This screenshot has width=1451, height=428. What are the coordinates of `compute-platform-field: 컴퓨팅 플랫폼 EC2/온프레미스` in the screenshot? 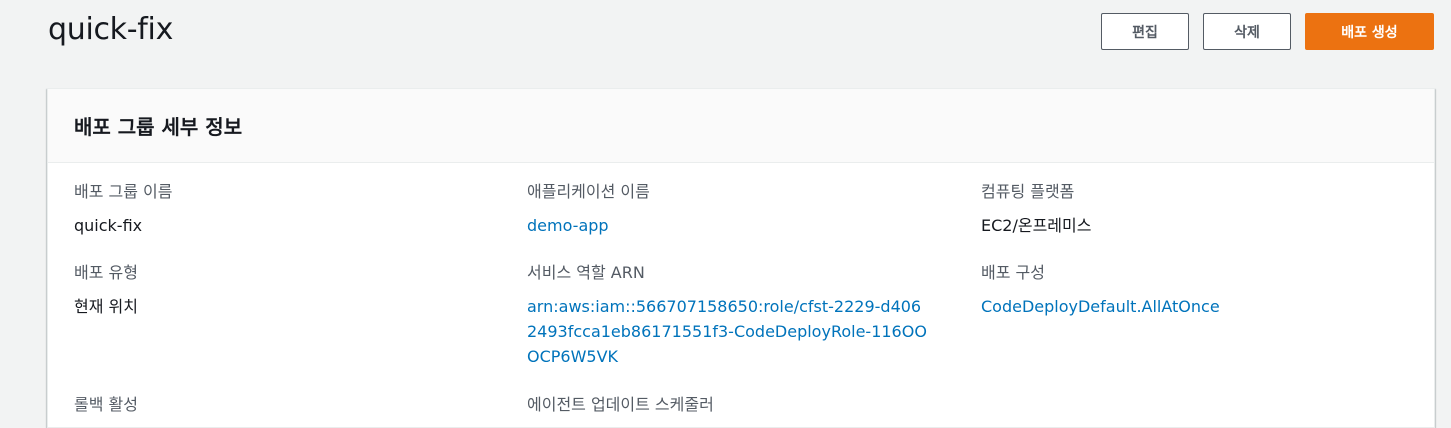 It's located at (1191, 209).